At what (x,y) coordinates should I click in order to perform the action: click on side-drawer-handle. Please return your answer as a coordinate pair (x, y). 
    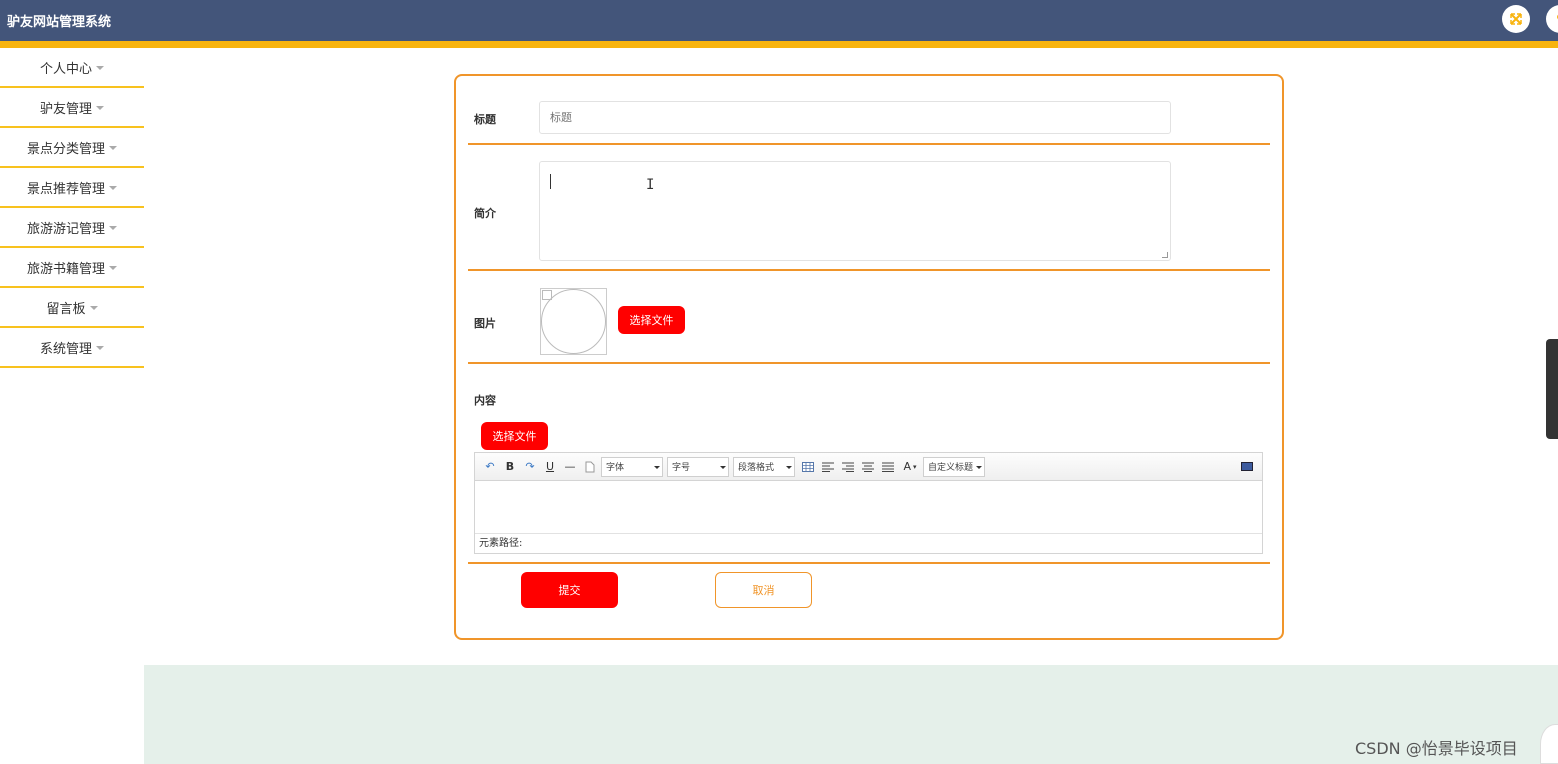
    Looking at the image, I should click on (1552, 389).